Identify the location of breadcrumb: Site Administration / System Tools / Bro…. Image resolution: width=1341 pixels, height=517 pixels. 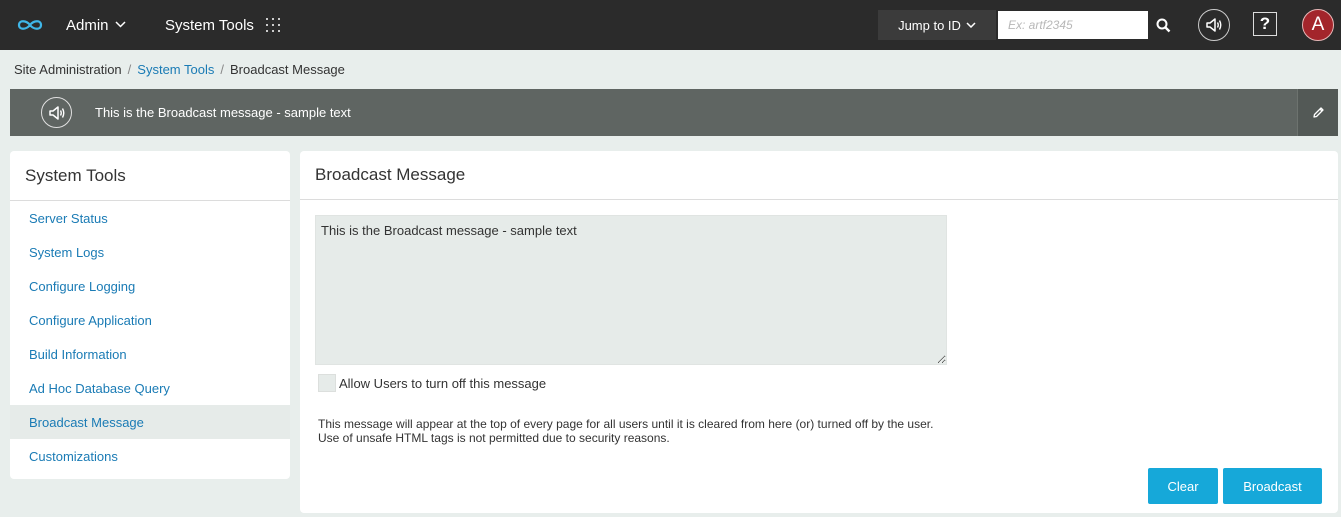
(179, 69).